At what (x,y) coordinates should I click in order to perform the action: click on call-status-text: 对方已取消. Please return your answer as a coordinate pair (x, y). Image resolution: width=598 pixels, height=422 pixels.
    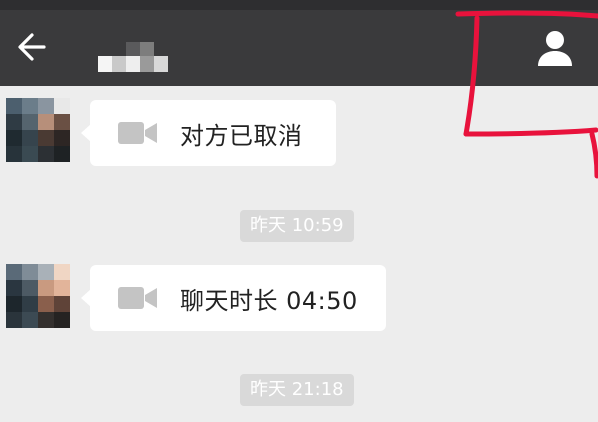
    Looking at the image, I should click on (241, 135).